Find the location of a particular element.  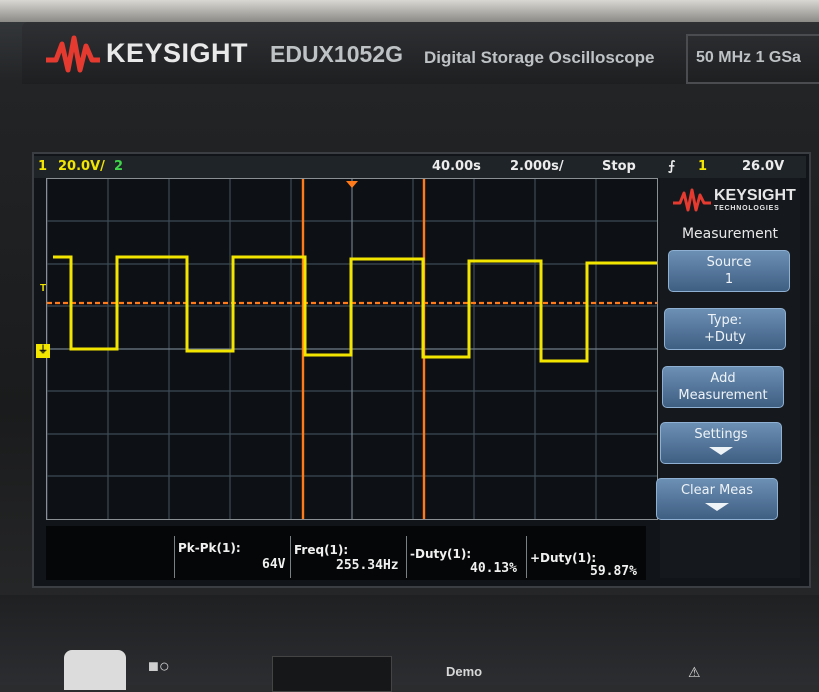

type-label: Type: is located at coordinates (725, 320).